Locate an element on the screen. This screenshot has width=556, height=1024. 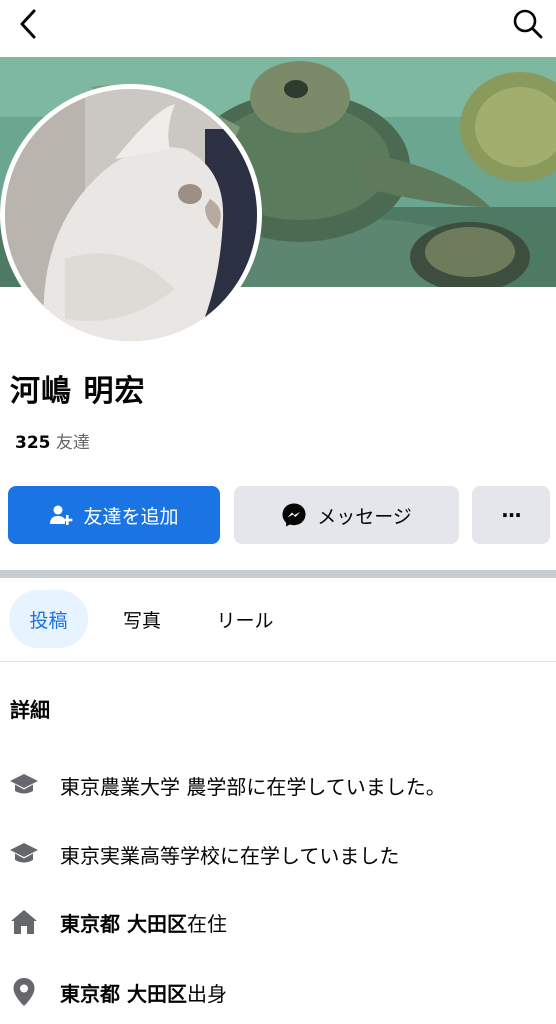
top-bar is located at coordinates (278, 28).